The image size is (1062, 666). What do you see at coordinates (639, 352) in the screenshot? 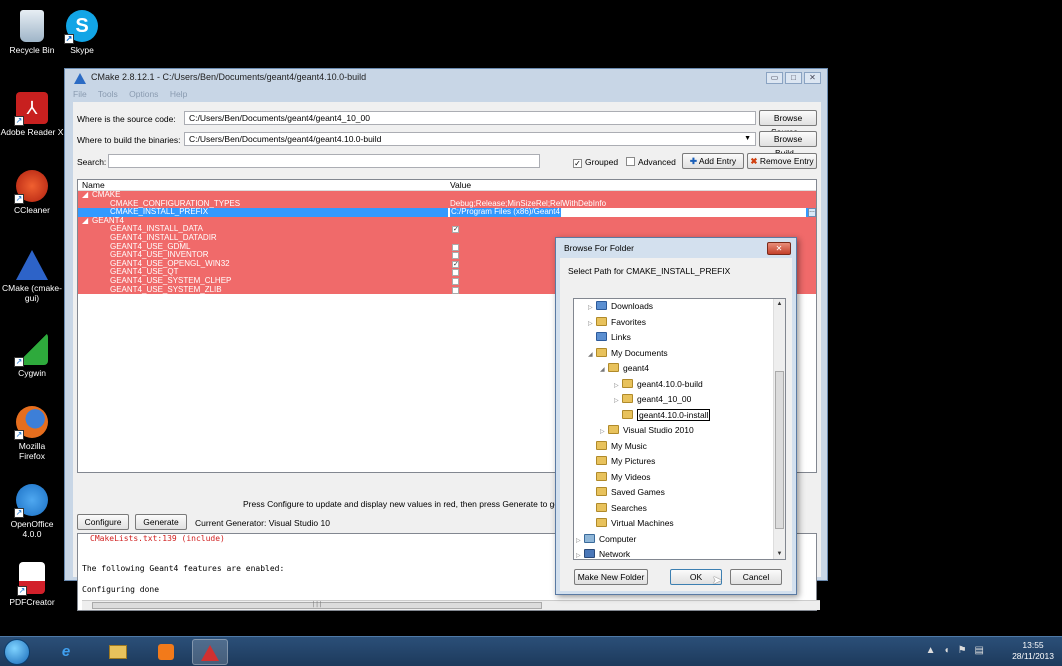
I see `folder-label: My Documents` at bounding box center [639, 352].